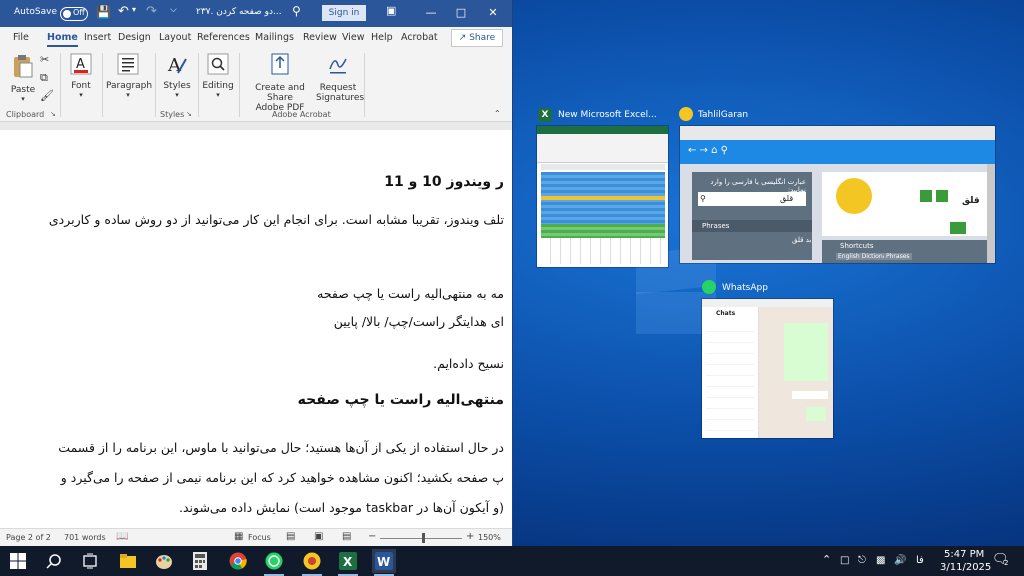 The width and height of the screenshot is (1024, 576). What do you see at coordinates (900, 560) in the screenshot?
I see `volume-icon: 🔊` at bounding box center [900, 560].